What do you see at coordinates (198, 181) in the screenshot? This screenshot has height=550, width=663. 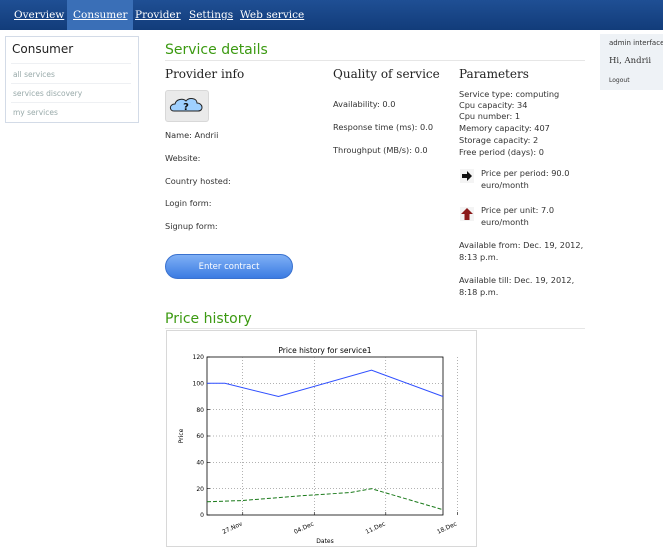 I see `provider-country: Country hosted:` at bounding box center [198, 181].